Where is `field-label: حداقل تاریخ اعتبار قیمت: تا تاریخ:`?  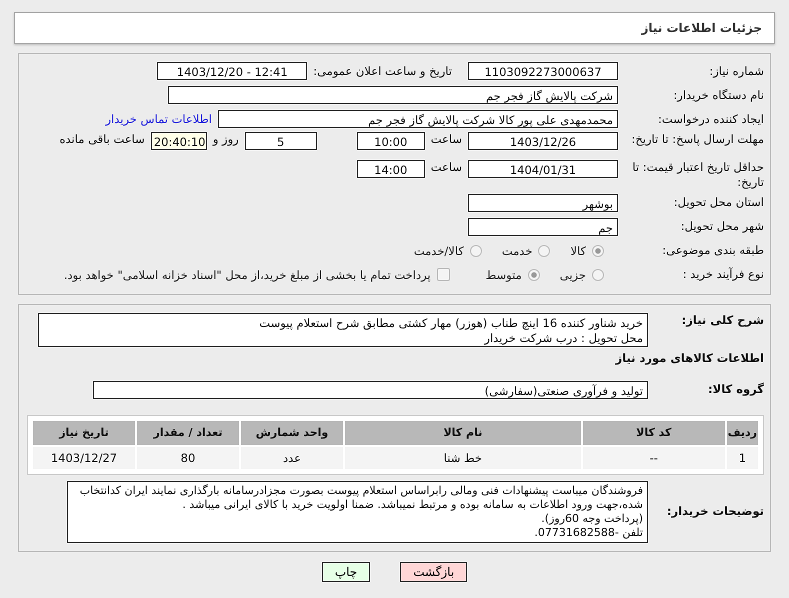
field-label: حداقل تاریخ اعتبار قیمت: تا تاریخ: is located at coordinates (697, 175).